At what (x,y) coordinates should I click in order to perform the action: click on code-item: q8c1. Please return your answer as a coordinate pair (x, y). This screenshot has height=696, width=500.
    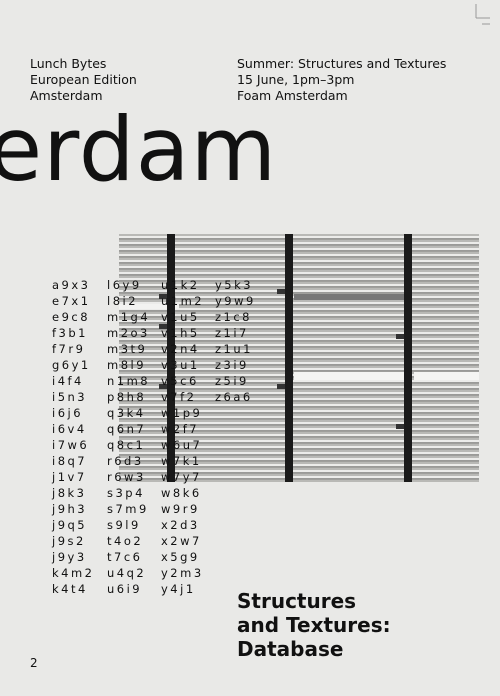
    Looking at the image, I should click on (126, 445).